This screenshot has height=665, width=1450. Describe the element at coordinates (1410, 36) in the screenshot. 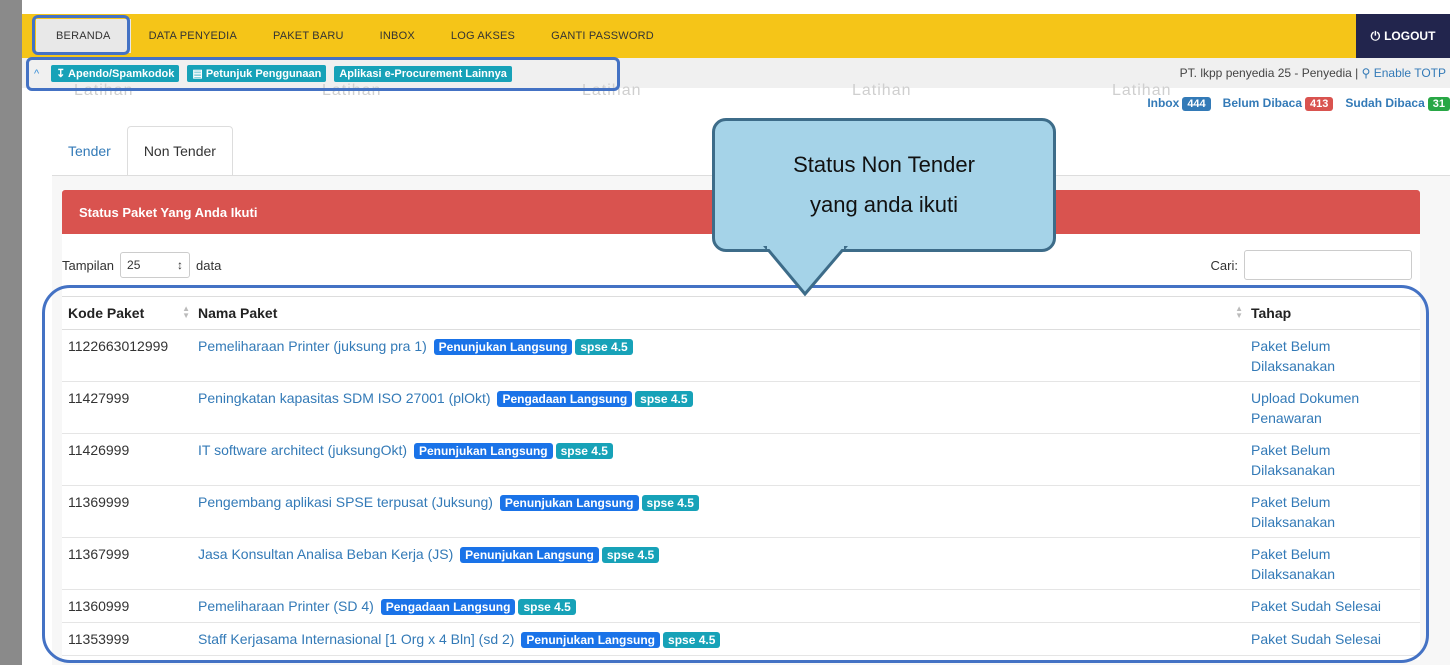

I see `logout-label: LOGOUT` at that location.